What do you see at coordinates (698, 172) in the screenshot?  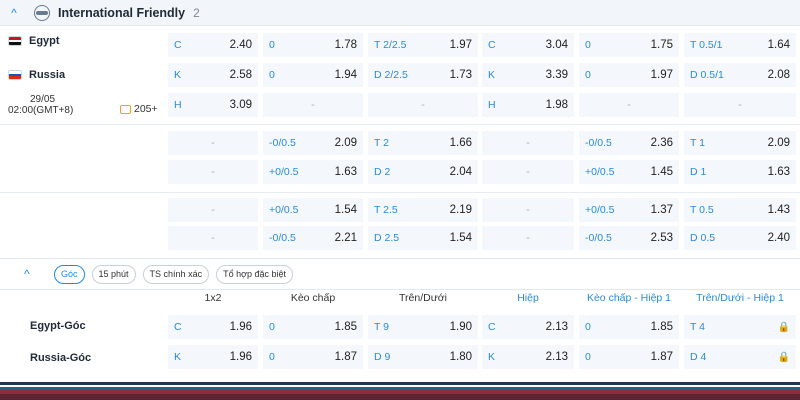 I see `odds-line-label: D 1` at bounding box center [698, 172].